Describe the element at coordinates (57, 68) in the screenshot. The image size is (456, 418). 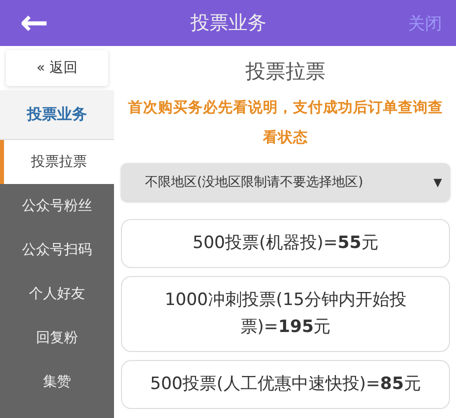
I see `back-link: « 返回` at that location.